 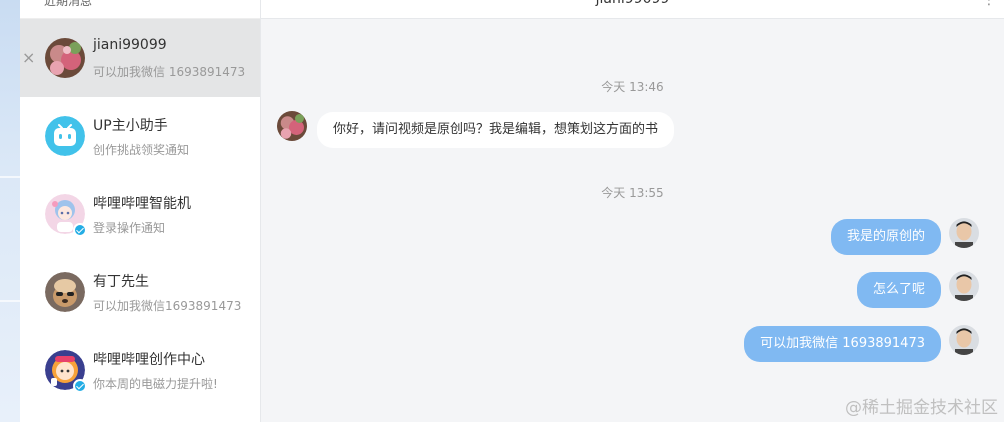 What do you see at coordinates (149, 360) in the screenshot?
I see `conversation-name: 哔哩哔哩创作中心` at bounding box center [149, 360].